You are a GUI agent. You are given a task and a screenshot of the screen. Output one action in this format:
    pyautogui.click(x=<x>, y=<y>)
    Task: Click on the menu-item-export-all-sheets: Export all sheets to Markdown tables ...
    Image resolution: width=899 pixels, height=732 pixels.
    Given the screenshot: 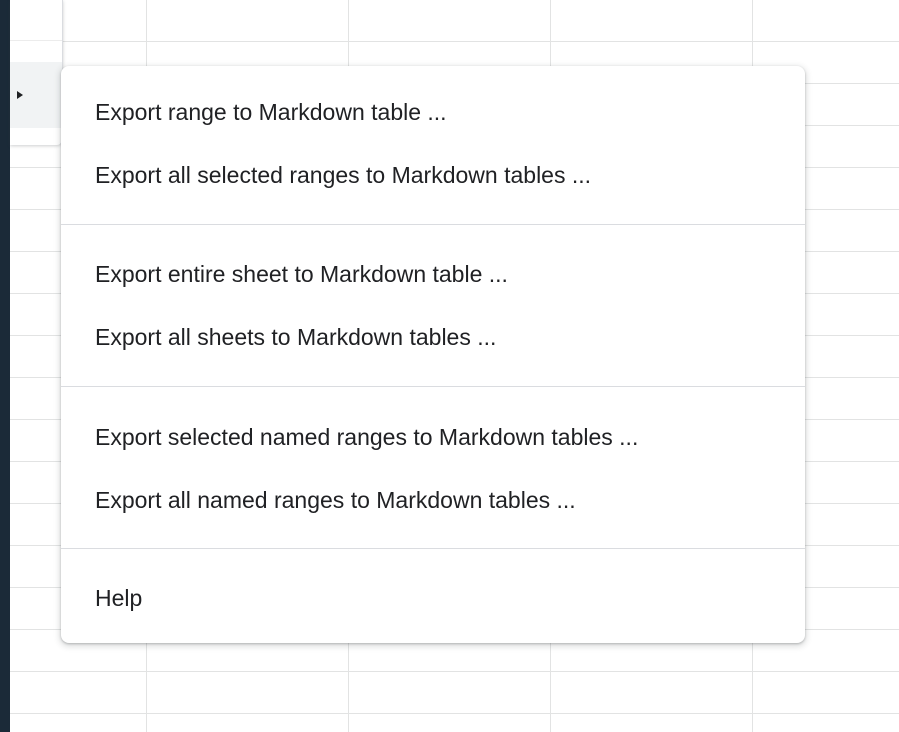 What is the action you would take?
    pyautogui.click(x=433, y=337)
    